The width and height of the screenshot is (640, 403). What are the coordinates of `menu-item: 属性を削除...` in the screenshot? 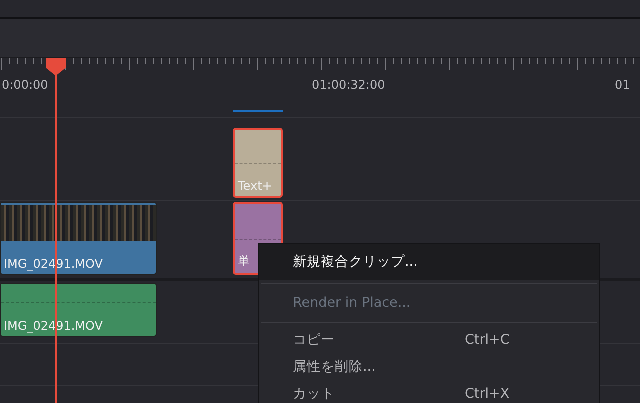 It's located at (429, 366).